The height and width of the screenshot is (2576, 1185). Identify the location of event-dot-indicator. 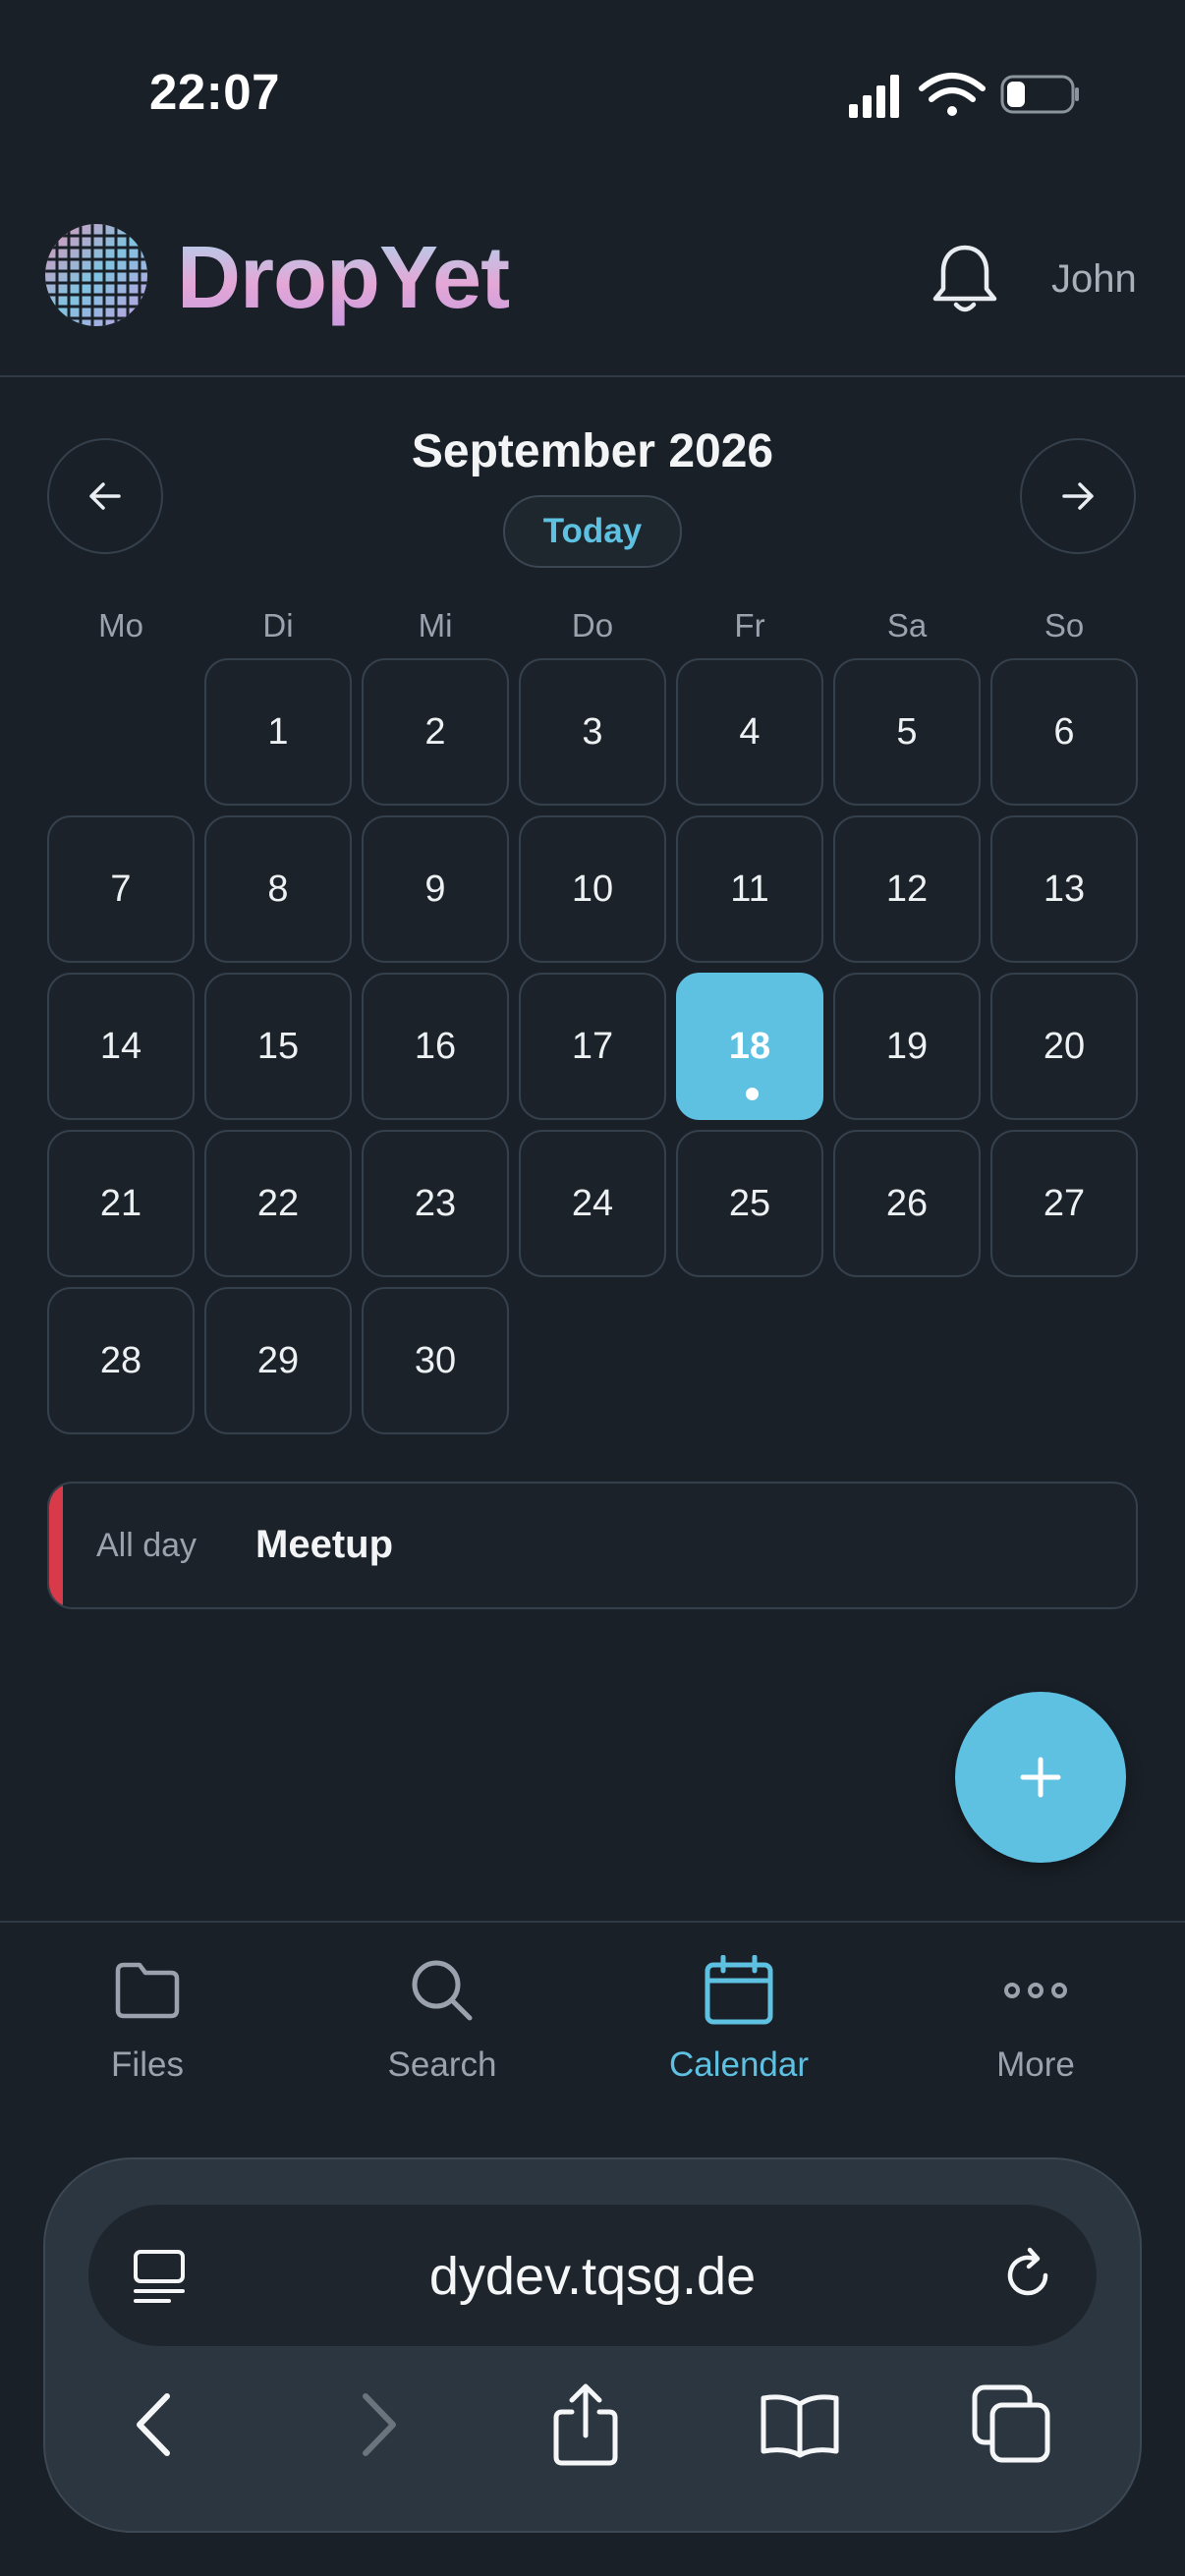
(753, 1094).